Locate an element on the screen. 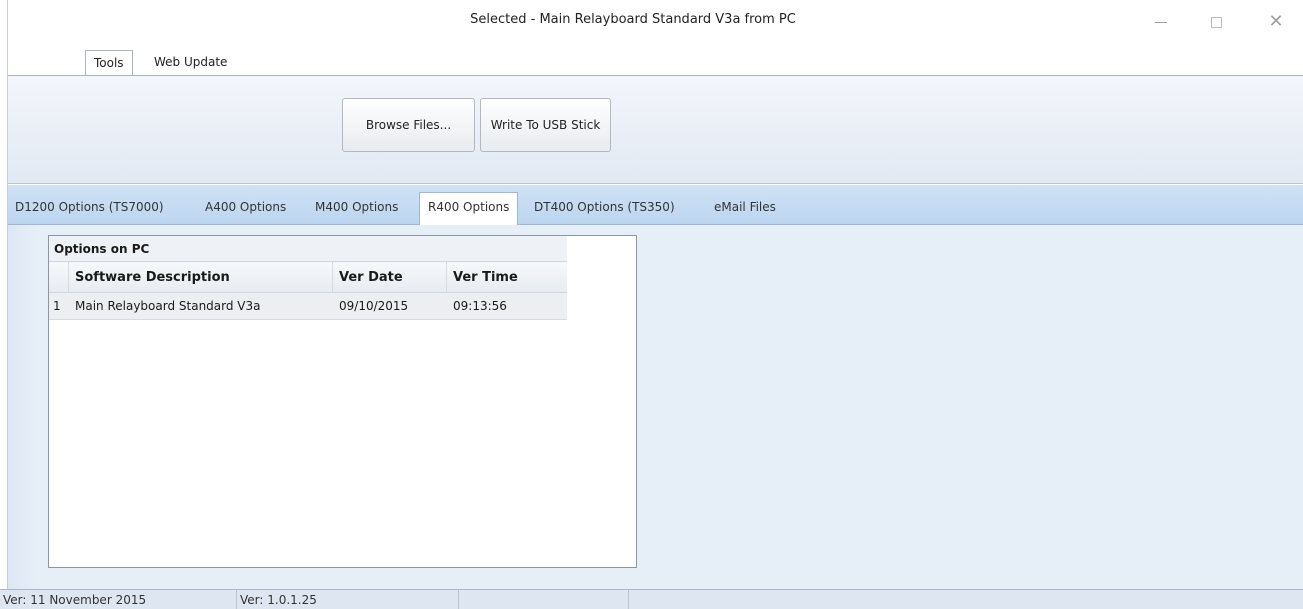 This screenshot has width=1303, height=609. grid-header-row: Software Description Ver Date Ver Time is located at coordinates (308, 277).